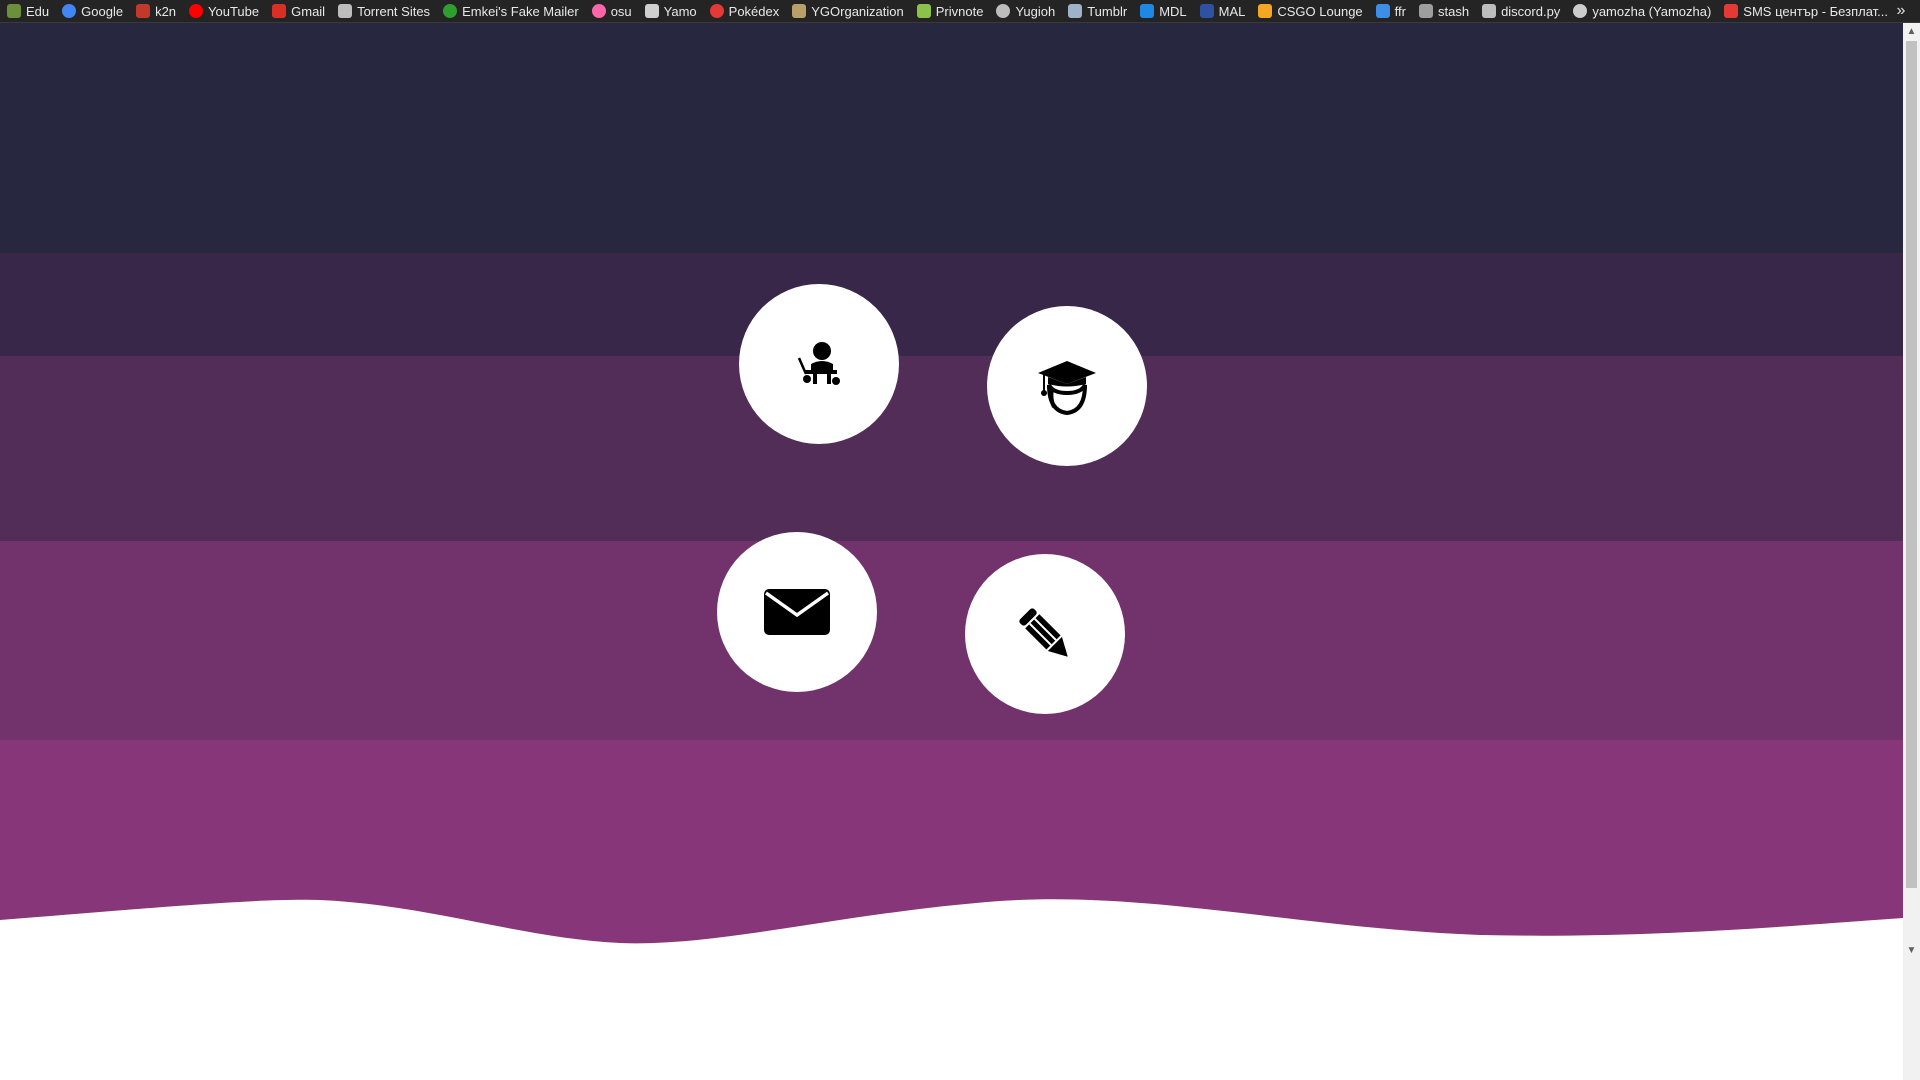  I want to click on wave-divider, so click(951, 941).